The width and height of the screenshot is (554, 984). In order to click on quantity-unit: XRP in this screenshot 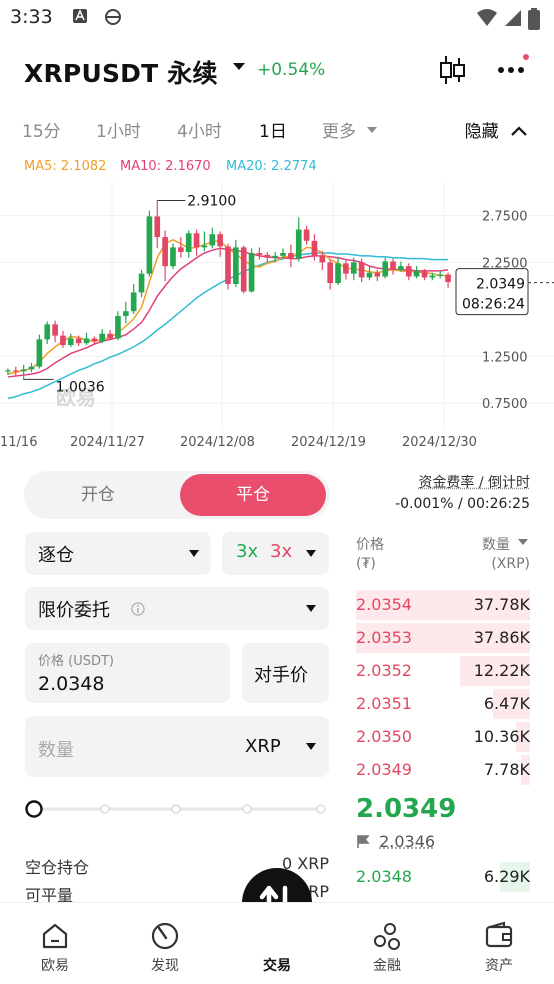, I will do `click(263, 746)`.